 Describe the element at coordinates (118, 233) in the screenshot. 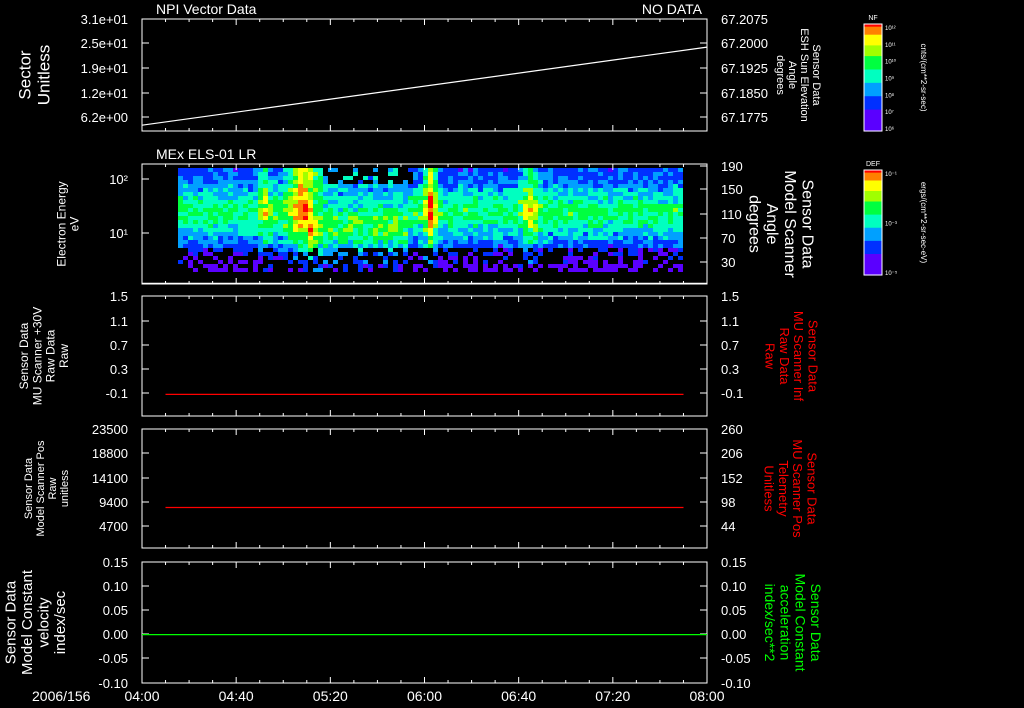

I see `left-tick-label: 10¹` at that location.